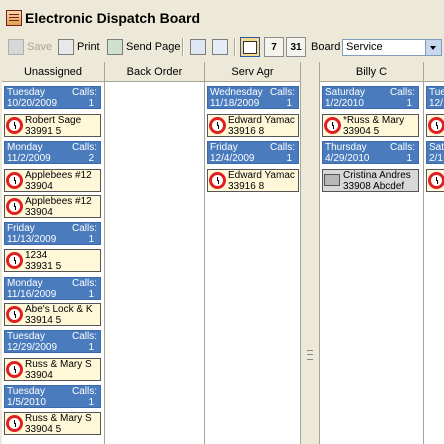  I want to click on week-view-button: 7, so click(274, 47).